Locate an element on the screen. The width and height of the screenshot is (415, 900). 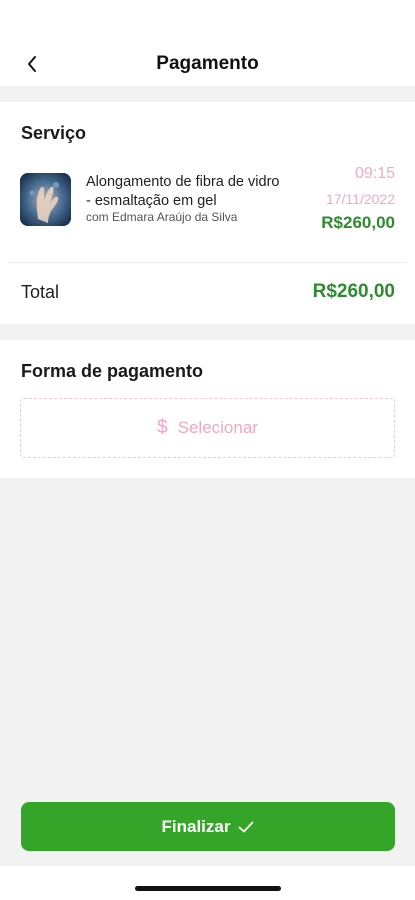
select-payment-label: Selecionar is located at coordinates (217, 427).